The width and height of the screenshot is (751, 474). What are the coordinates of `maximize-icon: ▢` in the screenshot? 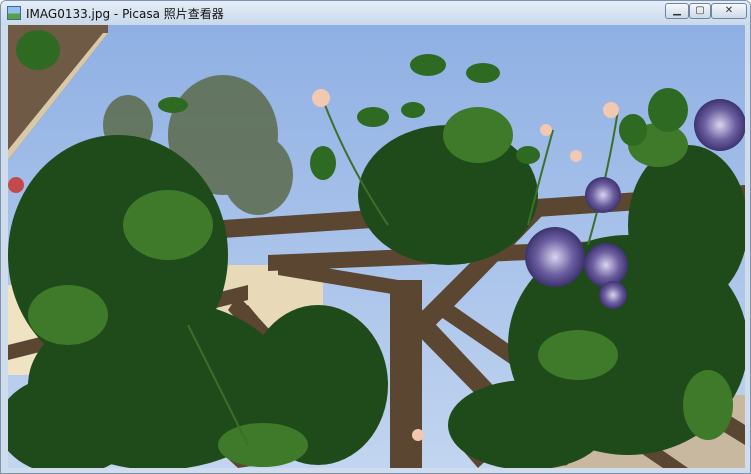 It's located at (700, 10).